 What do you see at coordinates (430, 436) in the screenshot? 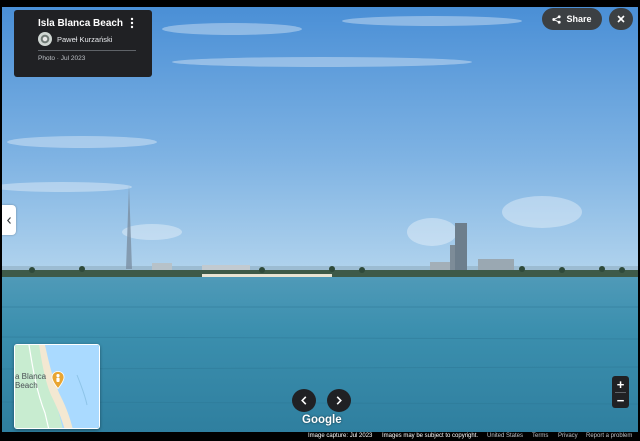
I see `copyright-notice: Images may be subject to copyright.` at bounding box center [430, 436].